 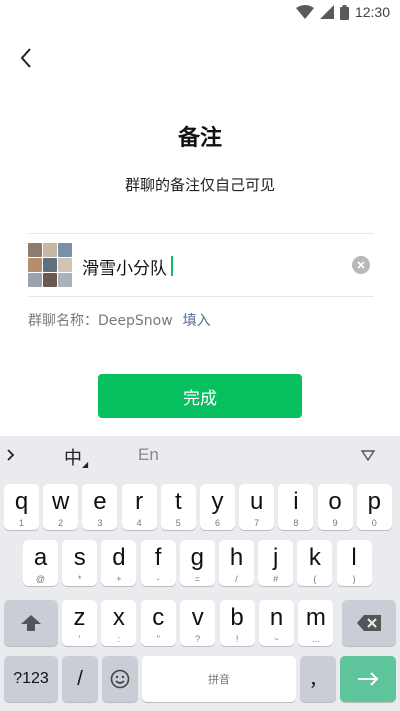 I want to click on key-letter: o, so click(x=335, y=501).